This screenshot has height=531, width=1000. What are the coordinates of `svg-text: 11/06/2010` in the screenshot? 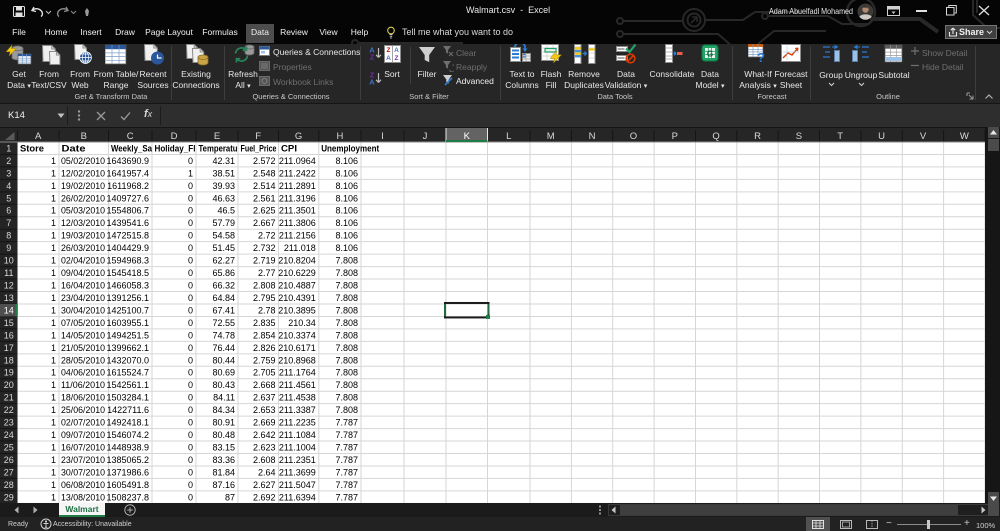 It's located at (83, 385).